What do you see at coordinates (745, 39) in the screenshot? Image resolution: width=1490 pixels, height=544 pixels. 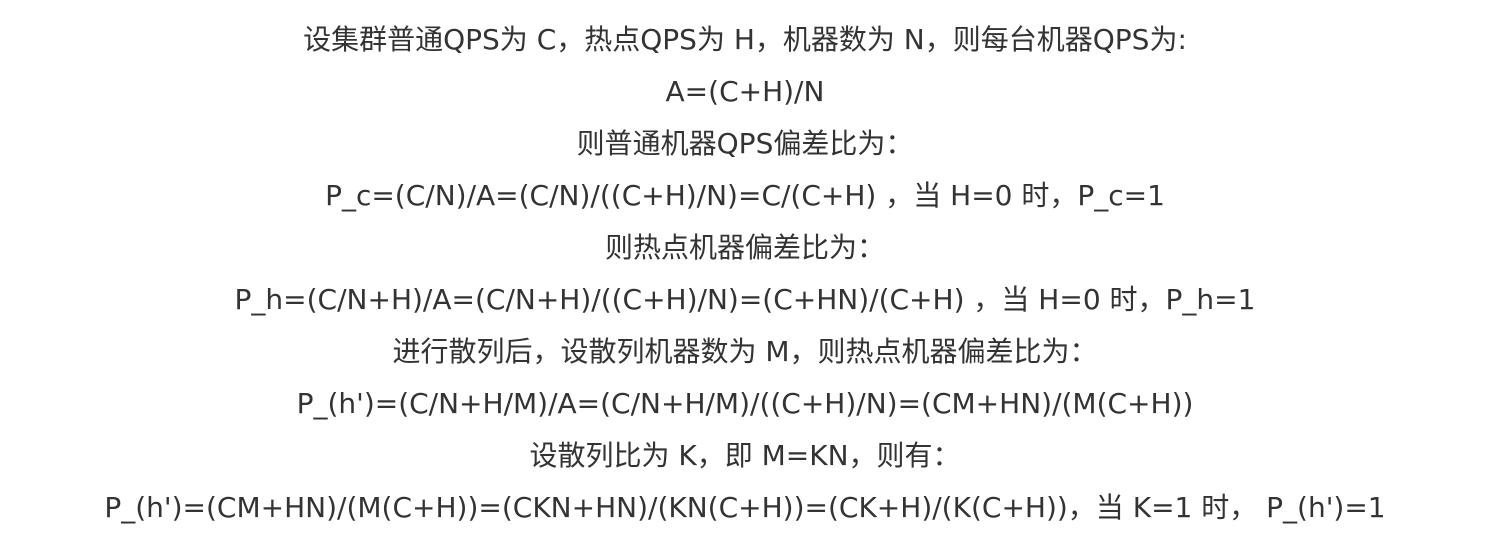 I see `text-line-definition: 设集群普通QPS为 C，热点QPS为 H，机器数为 N，则每台机器QPS为:` at bounding box center [745, 39].